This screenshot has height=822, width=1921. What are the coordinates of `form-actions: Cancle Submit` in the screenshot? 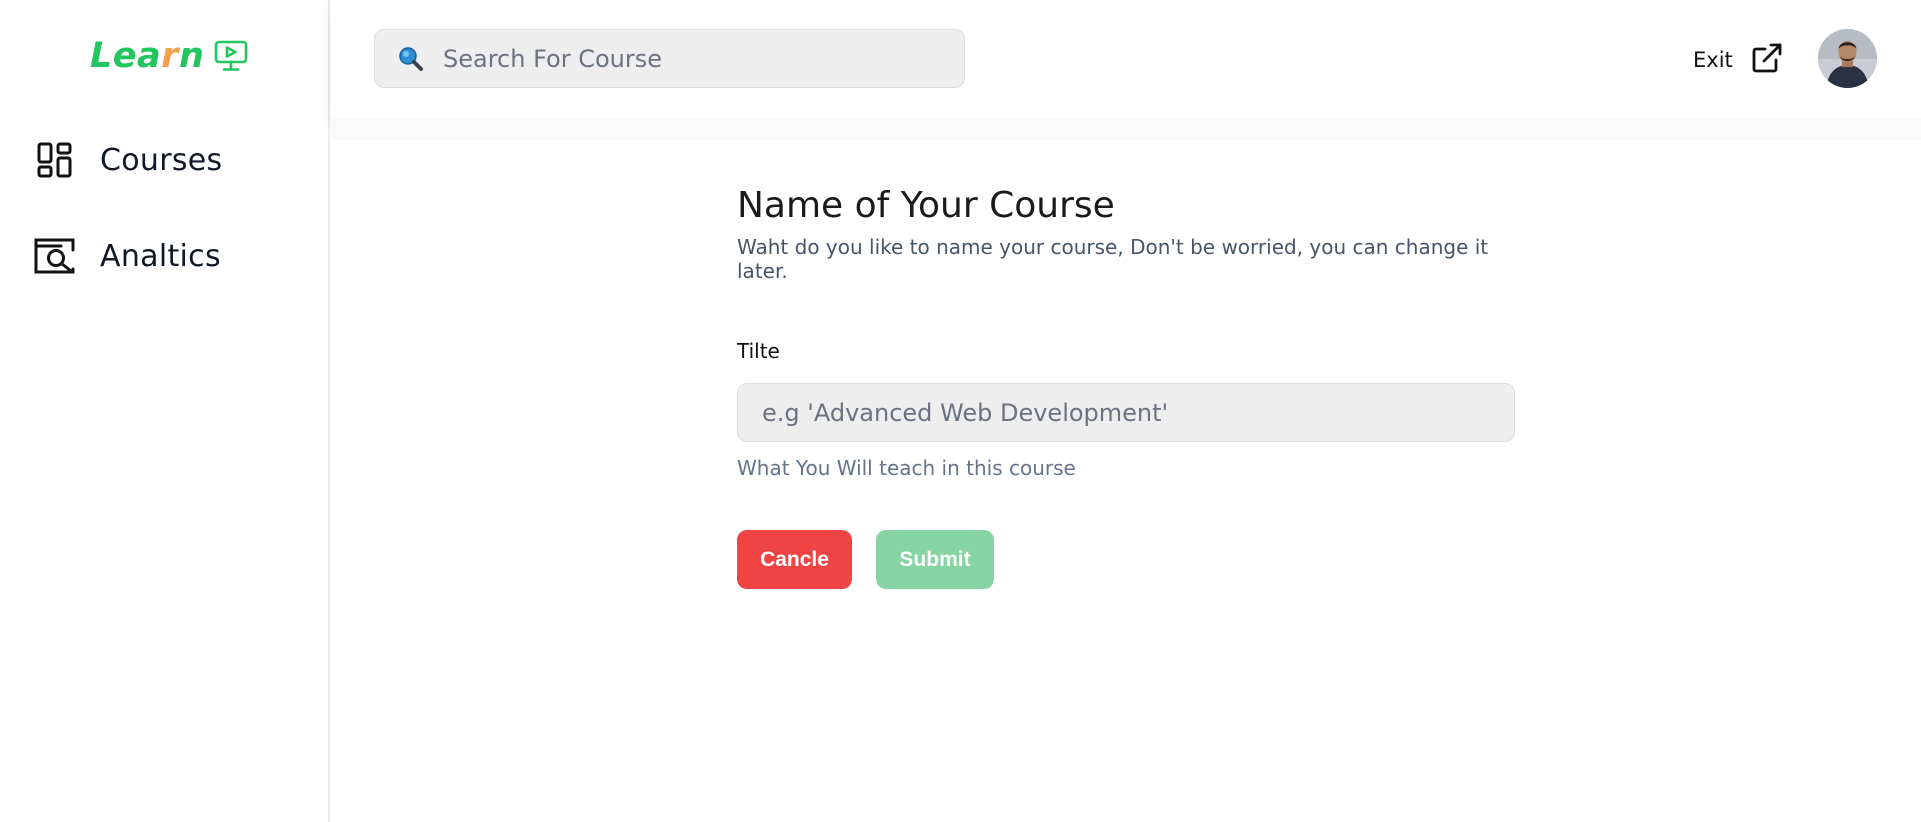 It's located at (1127, 559).